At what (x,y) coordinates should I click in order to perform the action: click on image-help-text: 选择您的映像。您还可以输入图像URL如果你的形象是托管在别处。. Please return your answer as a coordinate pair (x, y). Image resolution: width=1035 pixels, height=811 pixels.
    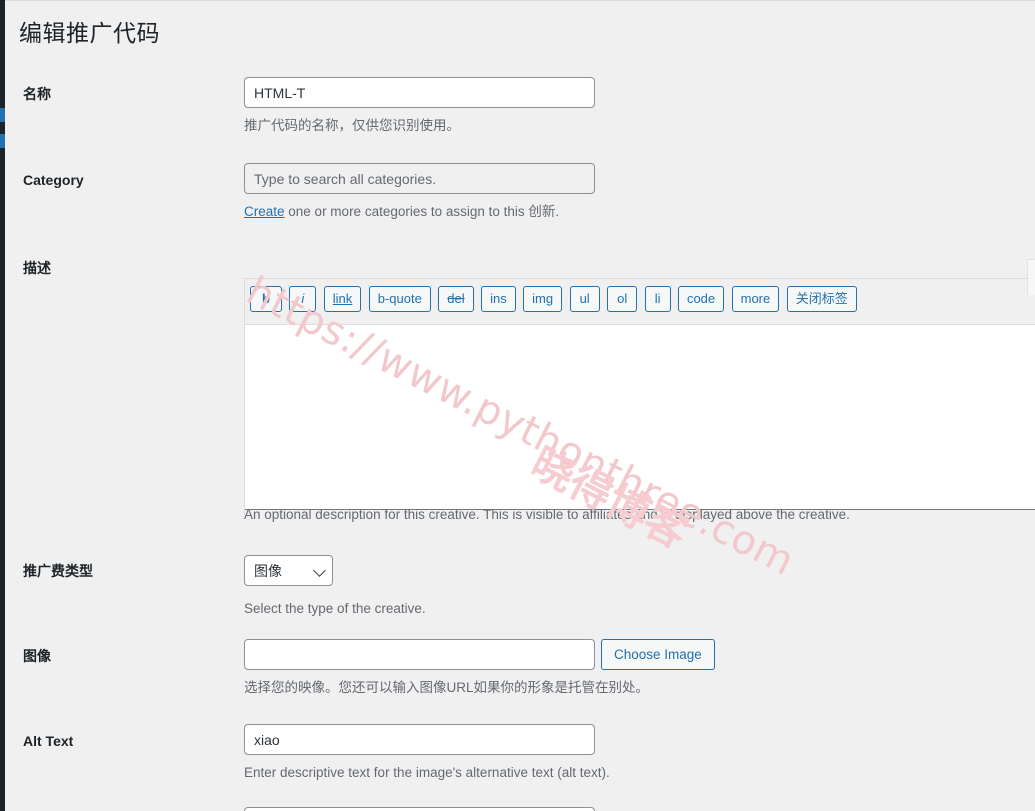
    Looking at the image, I should click on (447, 687).